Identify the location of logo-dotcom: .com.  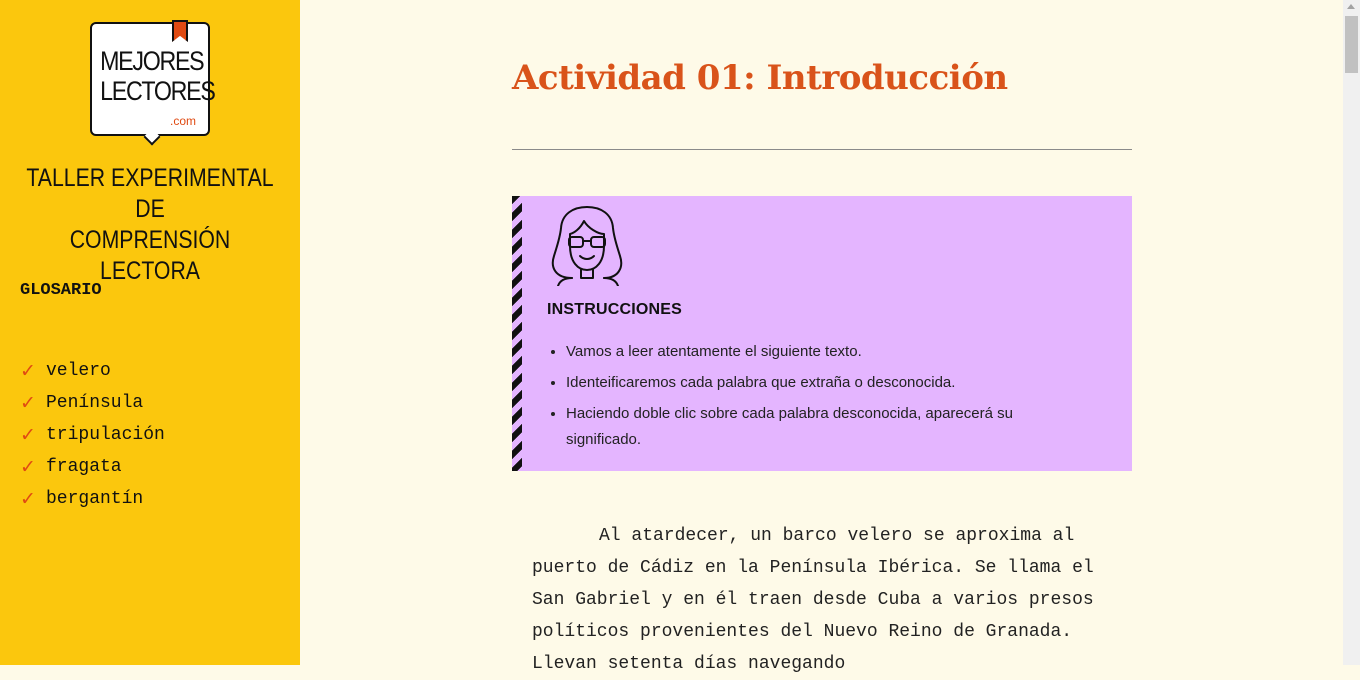
(182, 121).